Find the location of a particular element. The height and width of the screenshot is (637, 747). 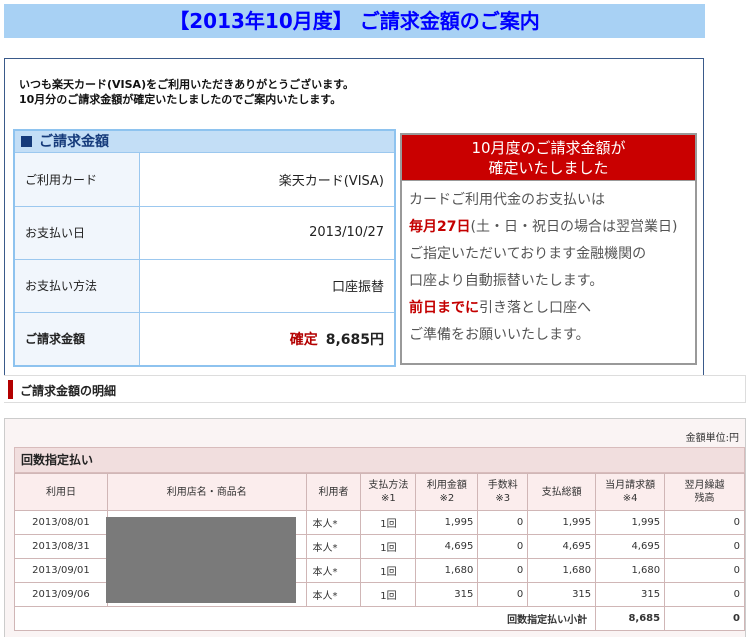

summary-value: 楽天カード(VISA) is located at coordinates (266, 180).